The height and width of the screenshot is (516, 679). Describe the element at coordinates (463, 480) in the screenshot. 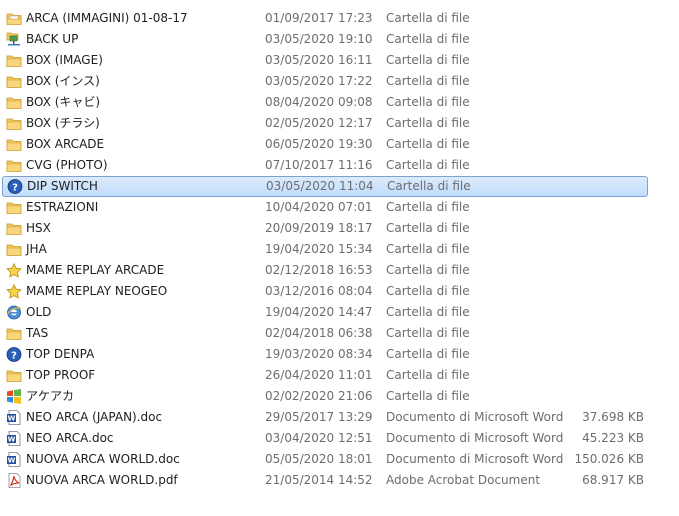

I see `file-type: Adobe Acrobat Document` at that location.